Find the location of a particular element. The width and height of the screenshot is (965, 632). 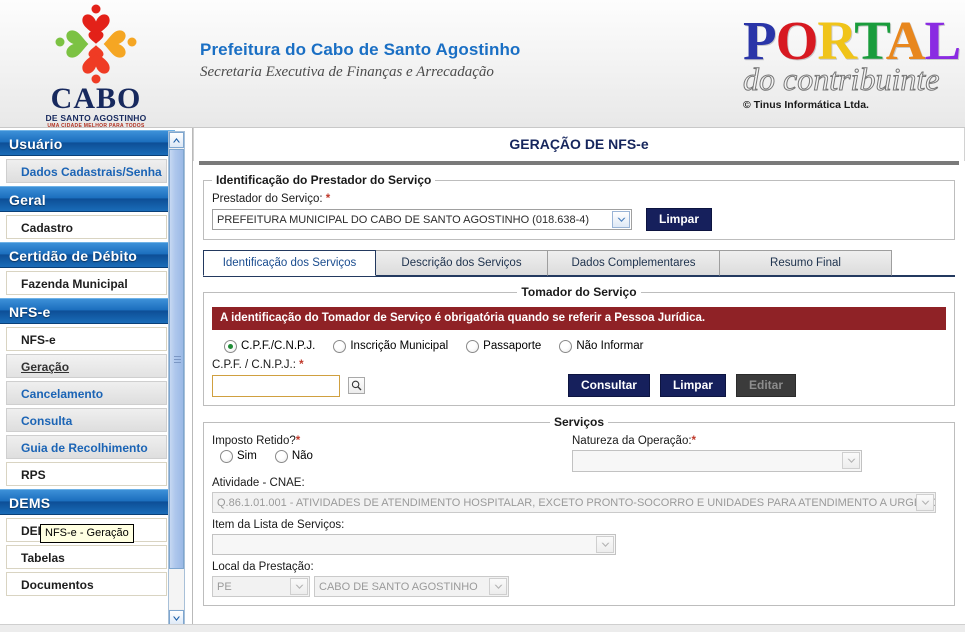

natureza-label: Natureza da Operação:* is located at coordinates (732, 441).